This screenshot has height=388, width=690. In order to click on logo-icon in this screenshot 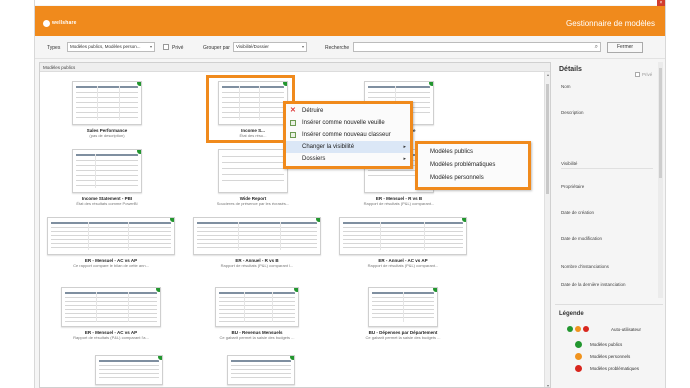, I will do `click(46, 23)`.